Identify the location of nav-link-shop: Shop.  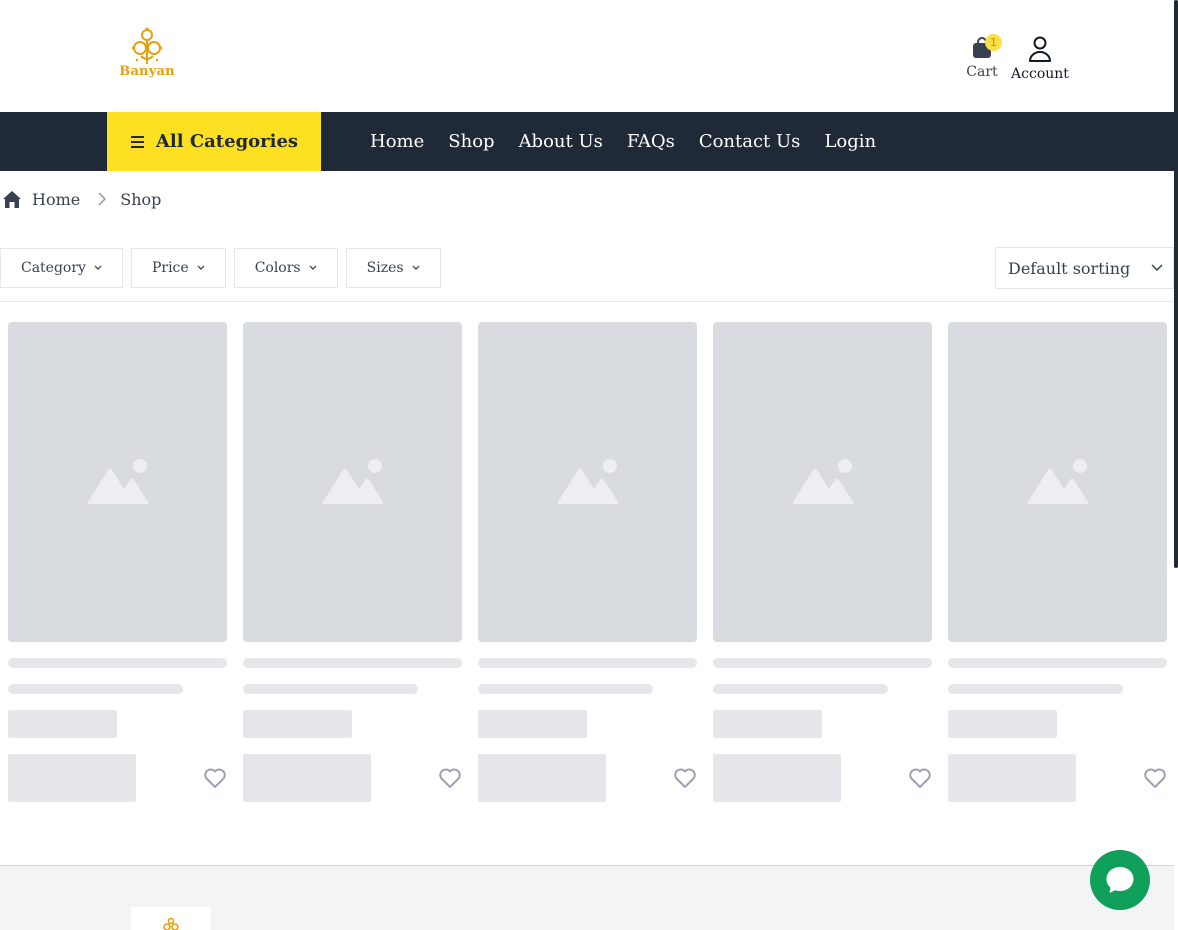
(471, 141).